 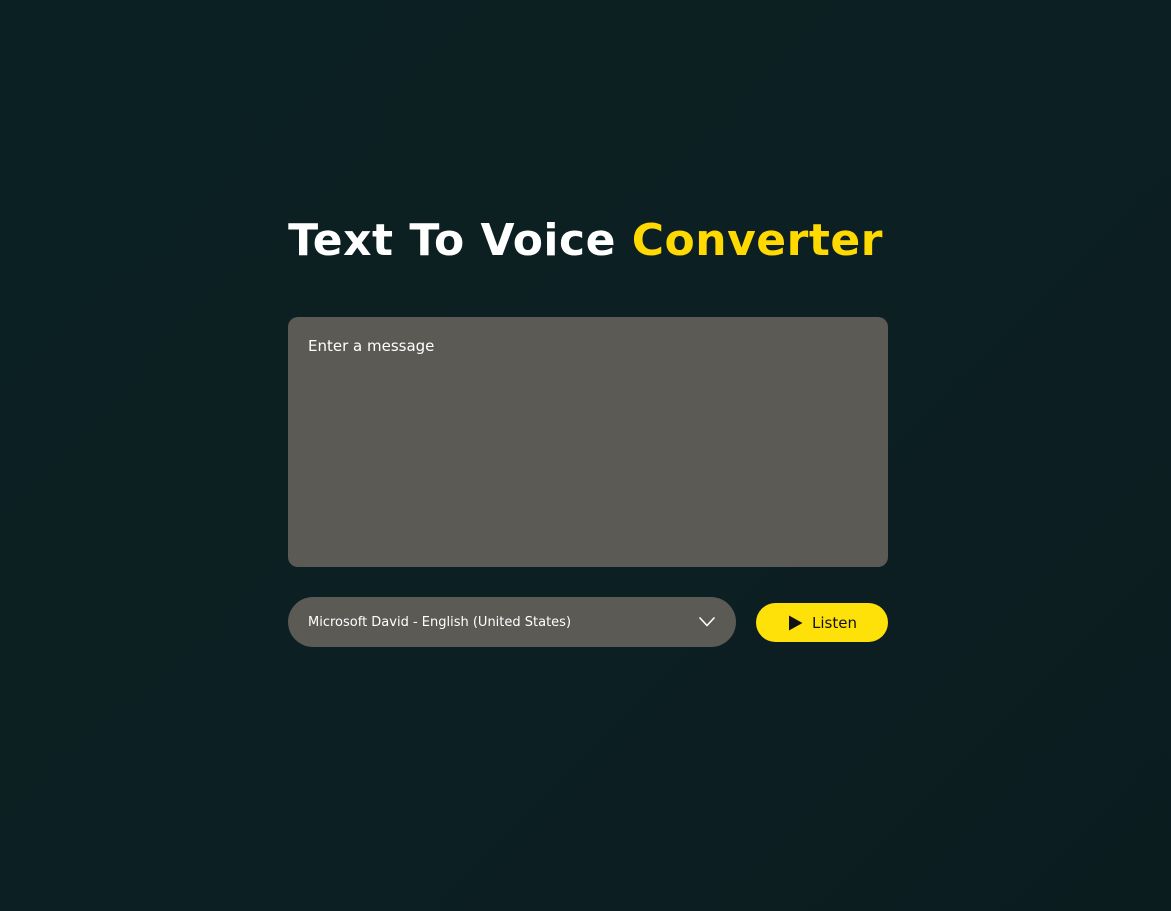 I want to click on chevron-down-icon, so click(x=707, y=622).